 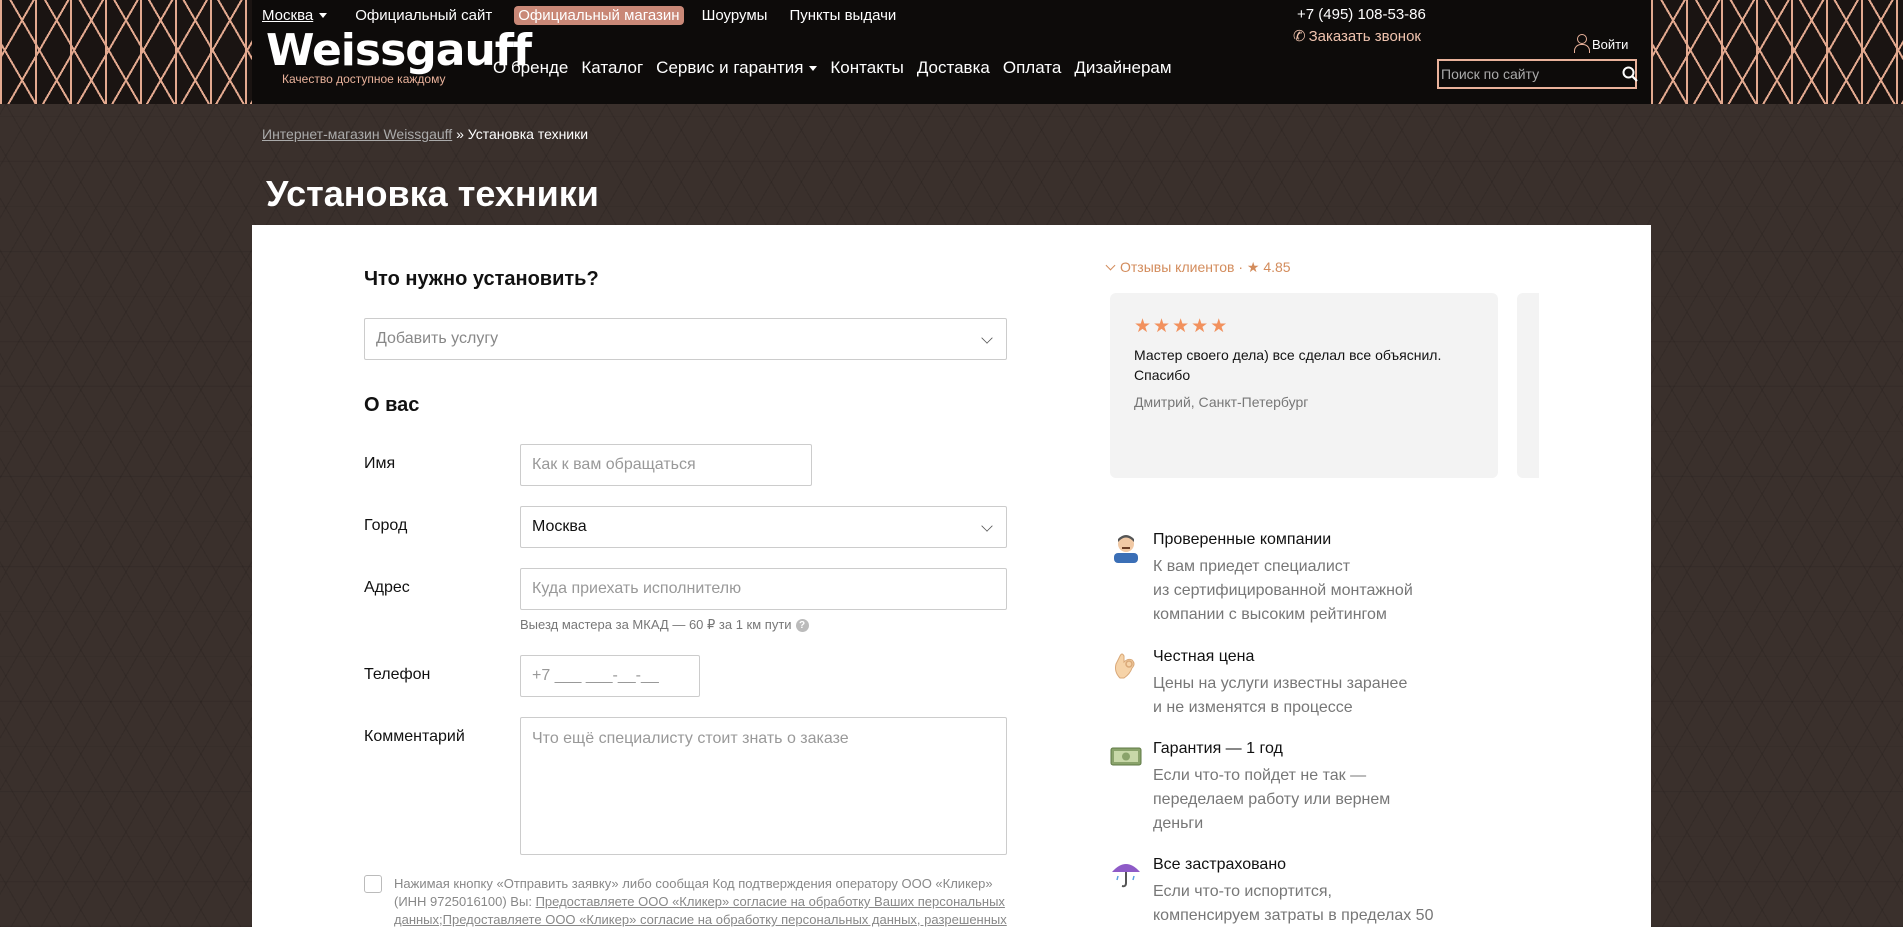 I want to click on top-link-showrooms: Шоурумы, so click(x=735, y=15).